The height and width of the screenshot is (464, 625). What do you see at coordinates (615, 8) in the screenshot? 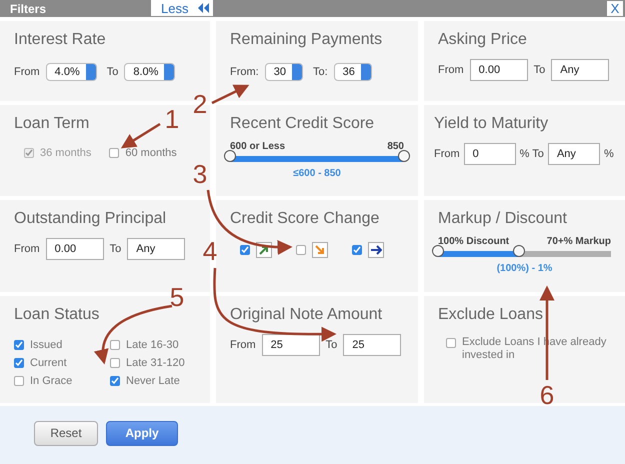
I see `close-button: X` at bounding box center [615, 8].